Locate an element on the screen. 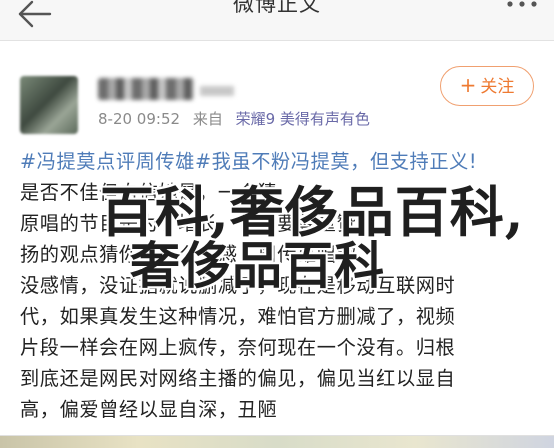 This screenshot has height=448, width=554. post-line: 原唱的节目是为了增长，作为要尊重赞 is located at coordinates (188, 223).